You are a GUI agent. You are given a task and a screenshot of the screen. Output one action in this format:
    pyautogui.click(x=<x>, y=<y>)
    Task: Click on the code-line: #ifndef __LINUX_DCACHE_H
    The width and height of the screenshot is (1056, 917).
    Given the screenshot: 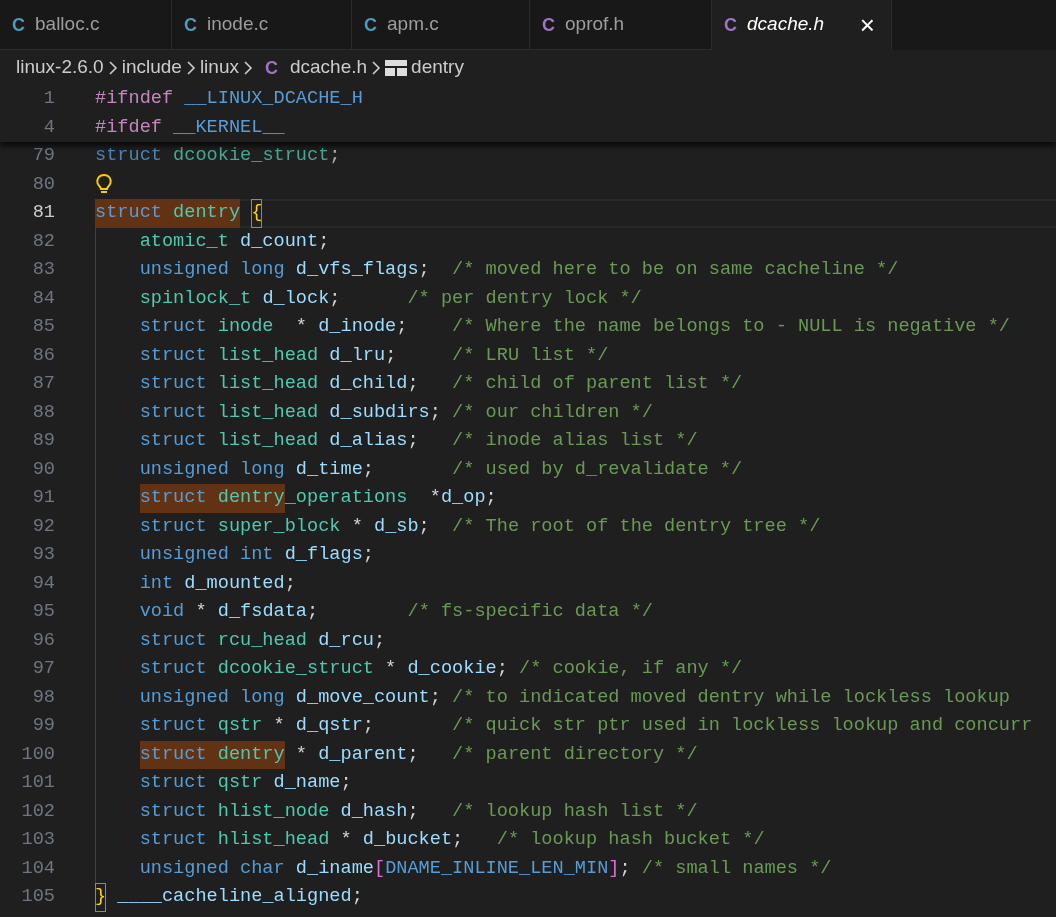 What is the action you would take?
    pyautogui.click(x=229, y=99)
    